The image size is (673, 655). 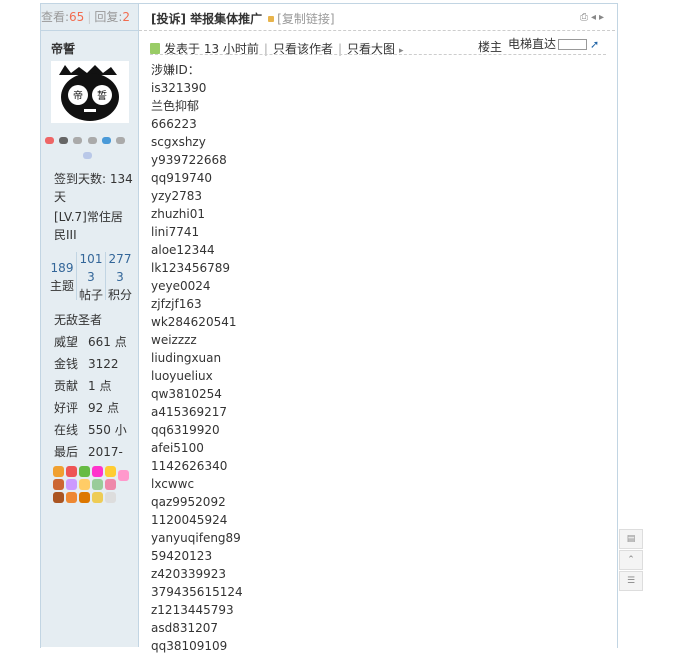 What do you see at coordinates (190, 268) in the screenshot?
I see `content-line: lk123456789` at bounding box center [190, 268].